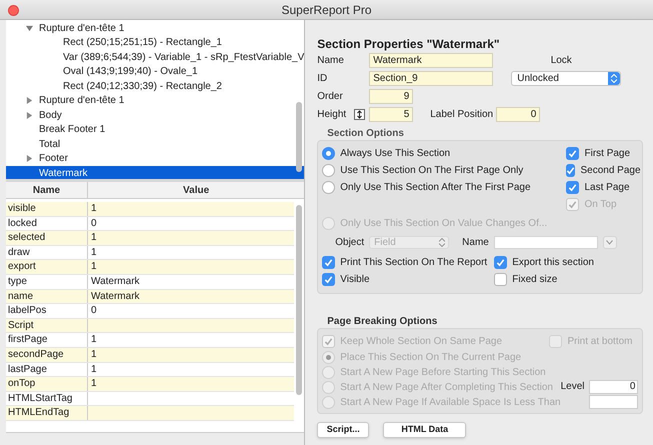 This screenshot has width=653, height=445. Describe the element at coordinates (424, 430) in the screenshot. I see `push-button: HTML Data` at that location.